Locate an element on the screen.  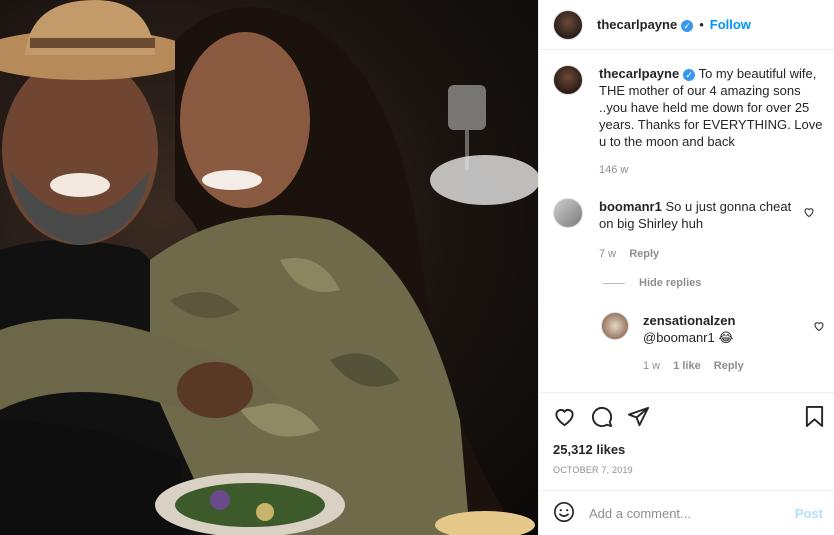
comment-like-heart-icon is located at coordinates (809, 213).